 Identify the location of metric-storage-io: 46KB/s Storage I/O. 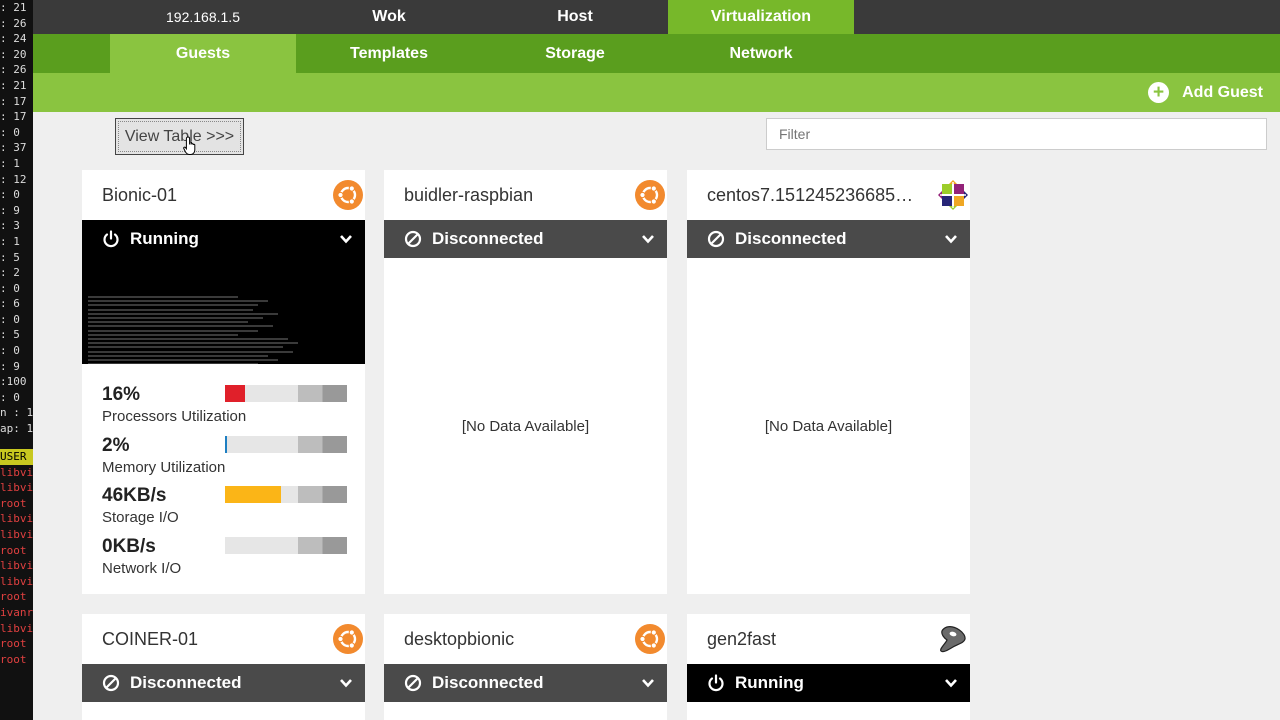
(224, 510).